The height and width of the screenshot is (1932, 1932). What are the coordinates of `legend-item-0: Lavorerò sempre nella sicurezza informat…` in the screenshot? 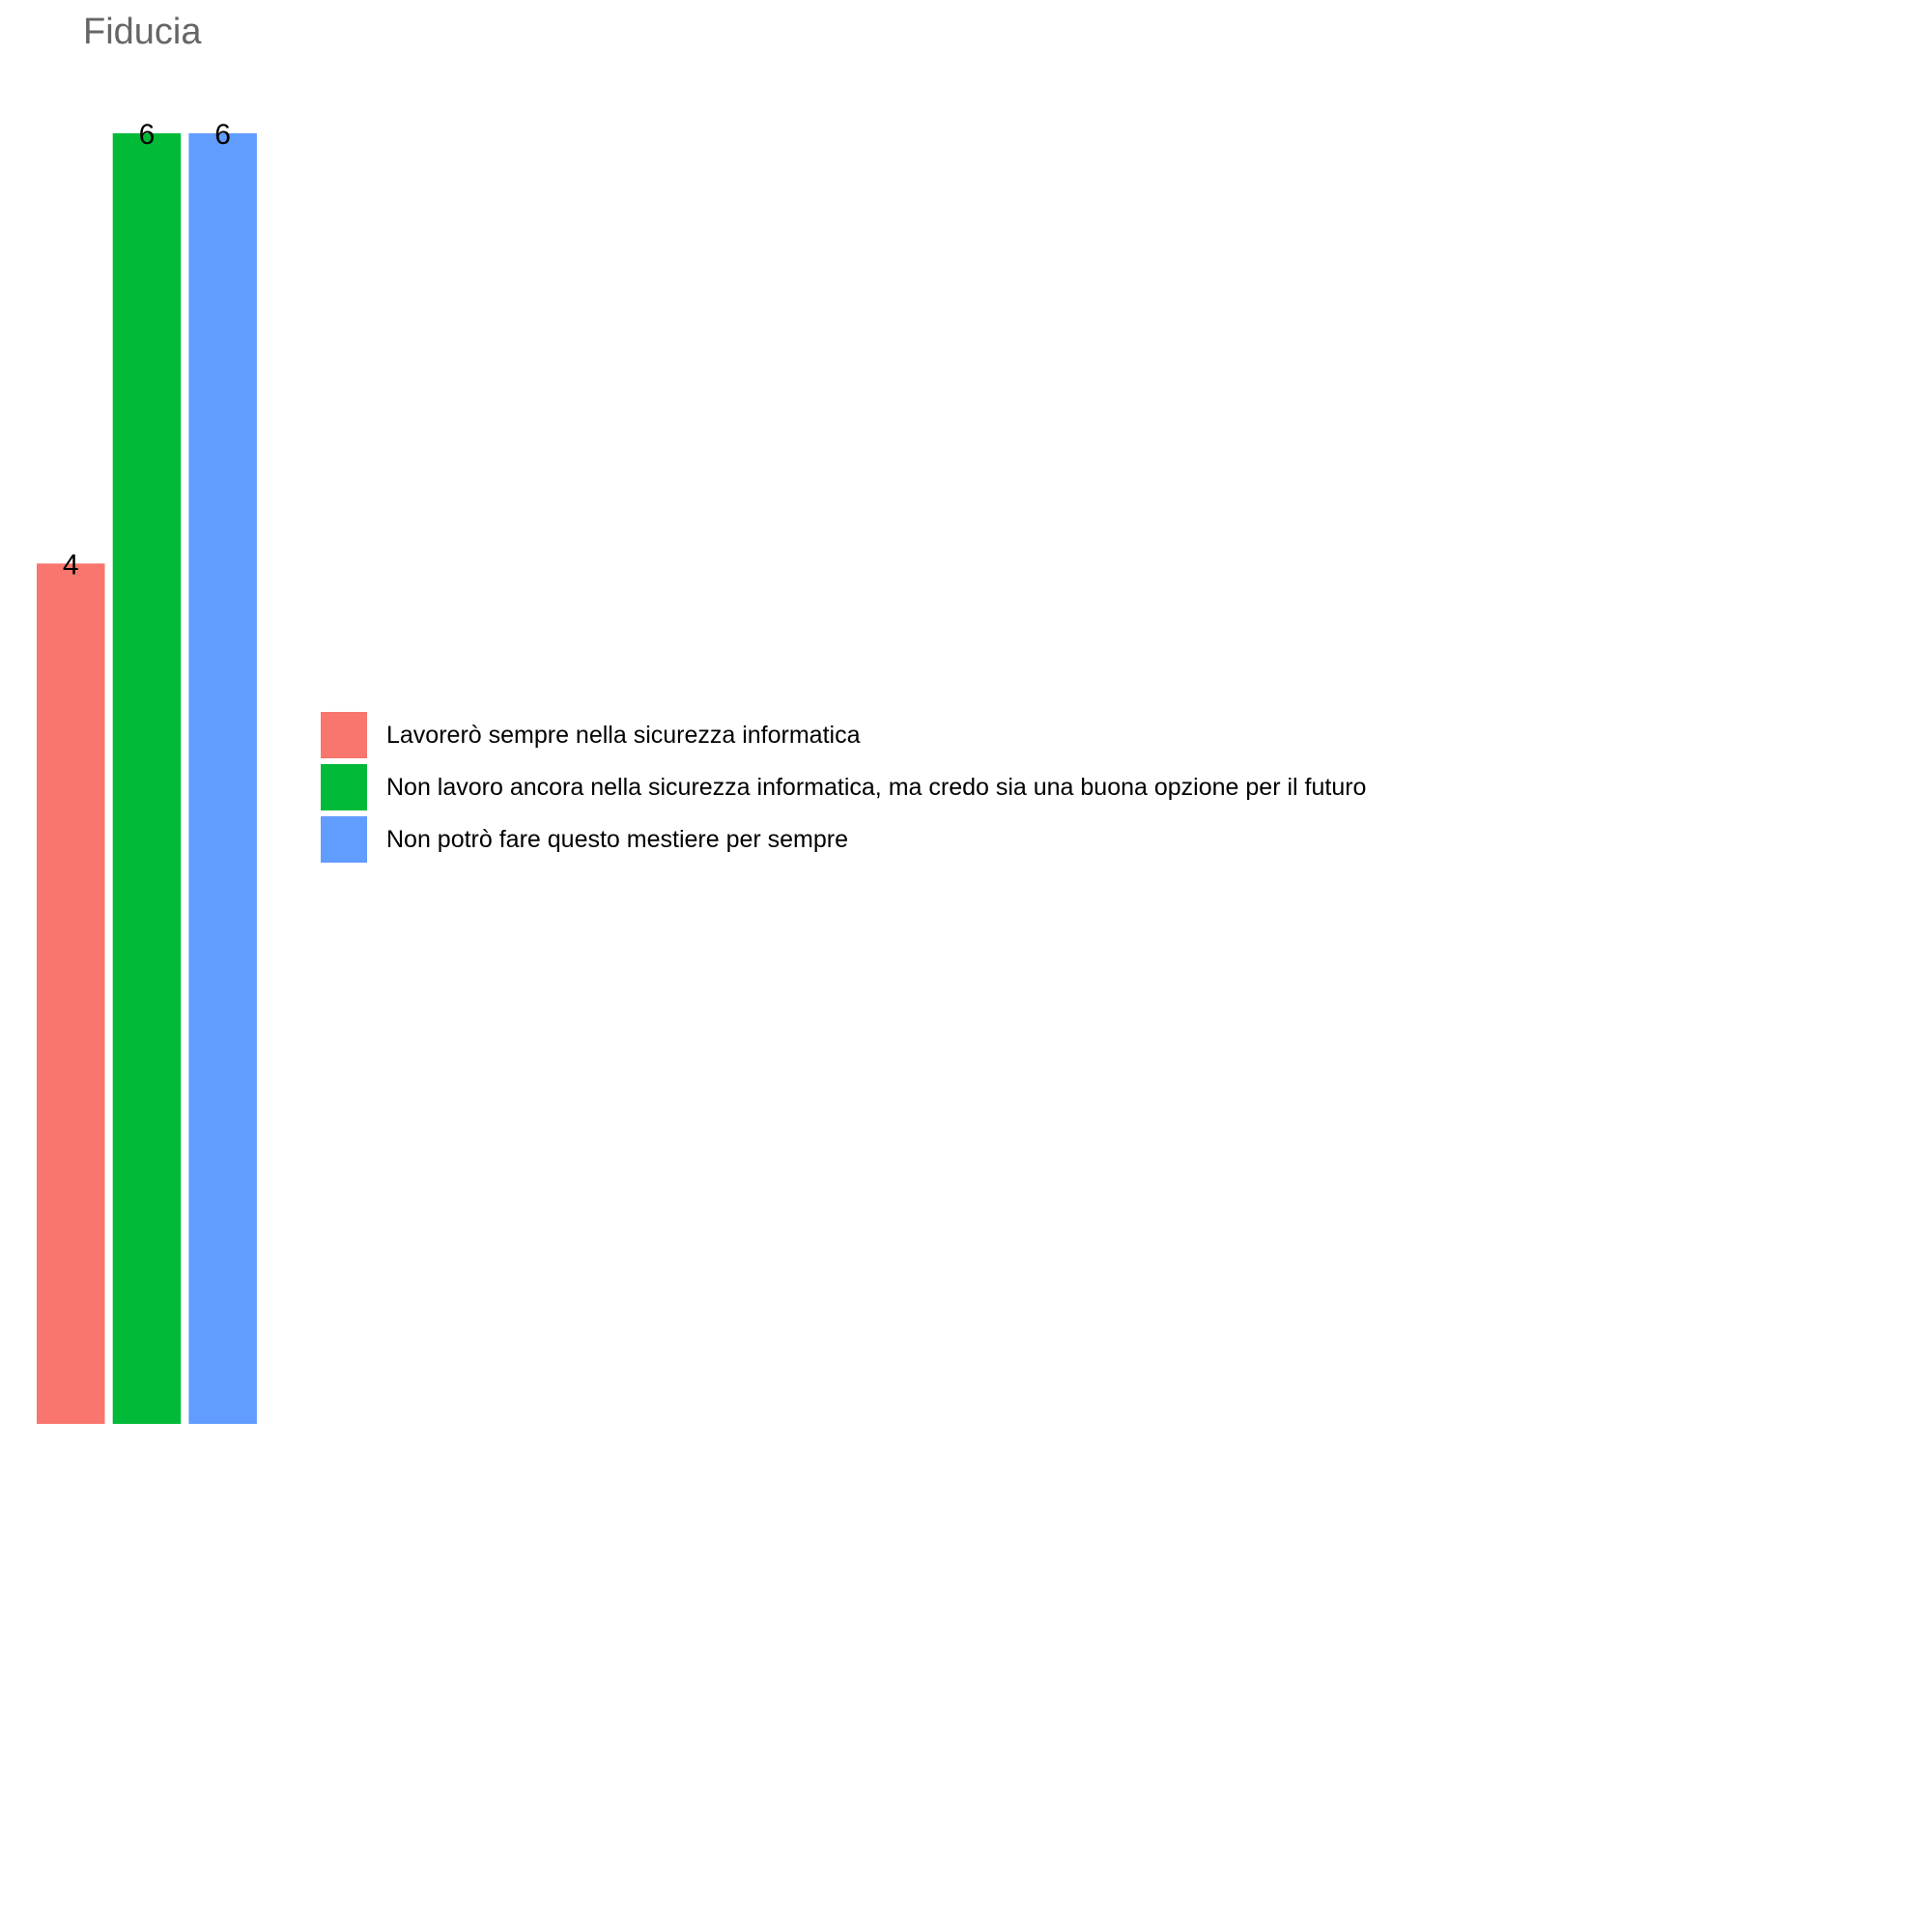 It's located at (591, 735).